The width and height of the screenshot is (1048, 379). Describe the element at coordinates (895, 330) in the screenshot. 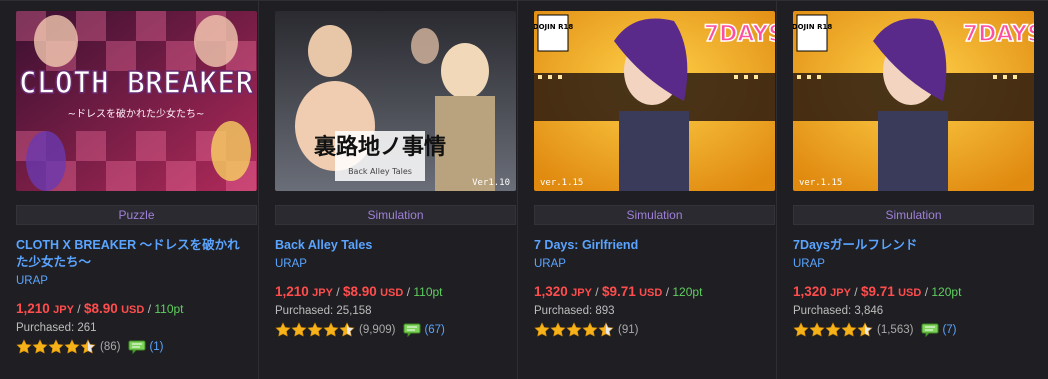

I see `rating-count: (1,563)` at that location.